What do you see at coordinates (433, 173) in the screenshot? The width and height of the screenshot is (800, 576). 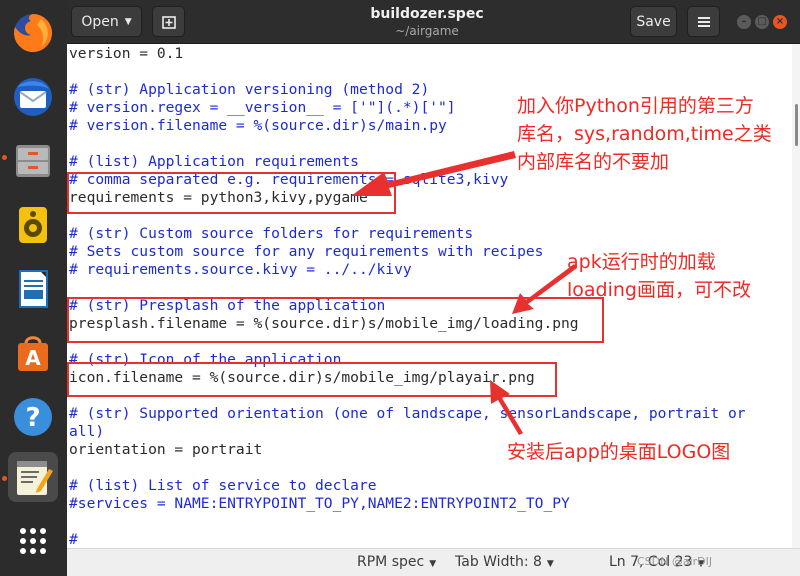 I see `requirements-arrow` at bounding box center [433, 173].